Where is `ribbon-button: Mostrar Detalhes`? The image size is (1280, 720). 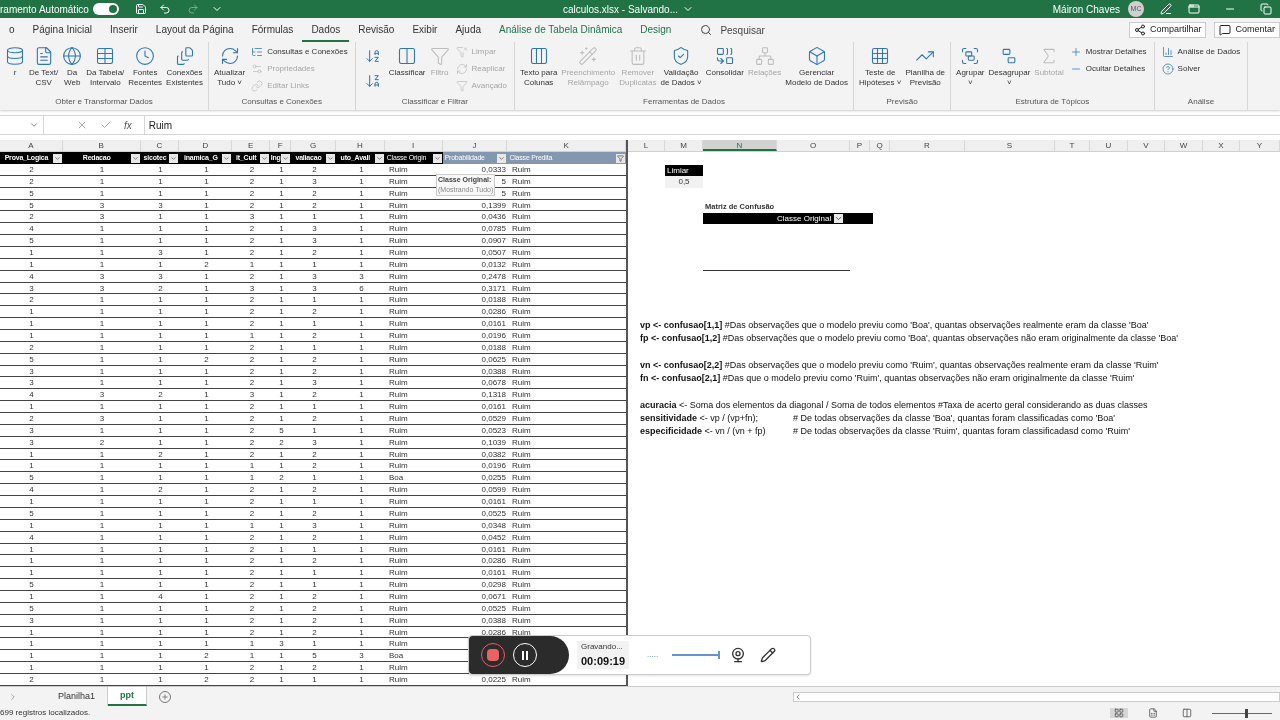
ribbon-button: Mostrar Detalhes is located at coordinates (1108, 52).